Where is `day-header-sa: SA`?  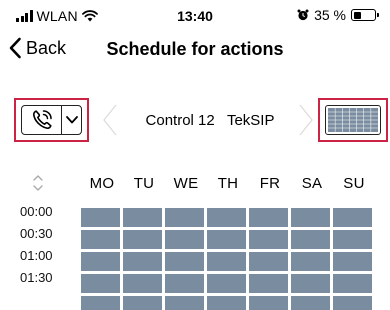
day-header-sa: SA is located at coordinates (312, 183).